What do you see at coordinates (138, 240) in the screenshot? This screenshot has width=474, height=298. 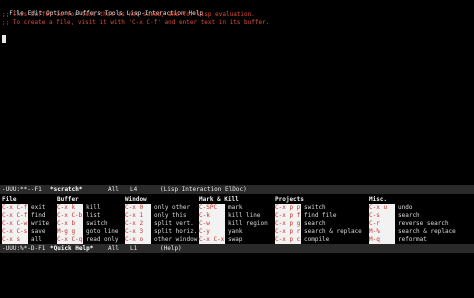 I see `key-binding: C-x o` at bounding box center [138, 240].